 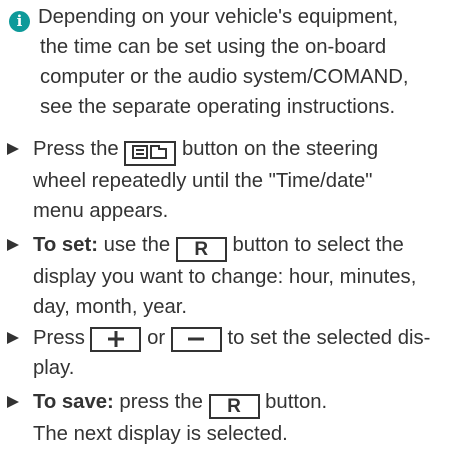 What do you see at coordinates (296, 402) in the screenshot?
I see `step-4-text-after: button.` at bounding box center [296, 402].